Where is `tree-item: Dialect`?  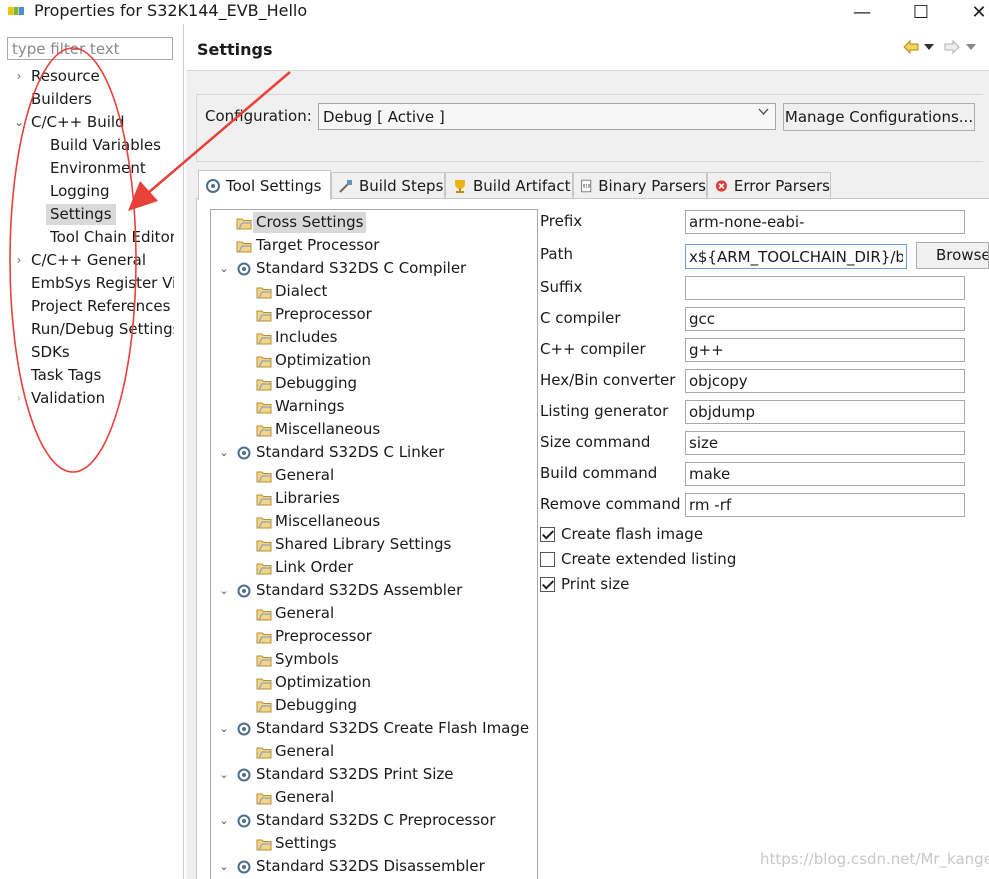 tree-item: Dialect is located at coordinates (301, 291).